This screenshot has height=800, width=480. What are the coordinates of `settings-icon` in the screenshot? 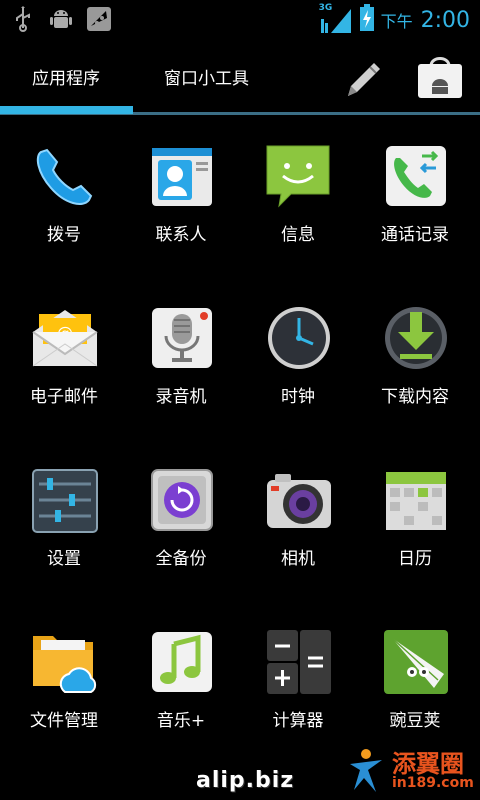 It's located at (65, 501).